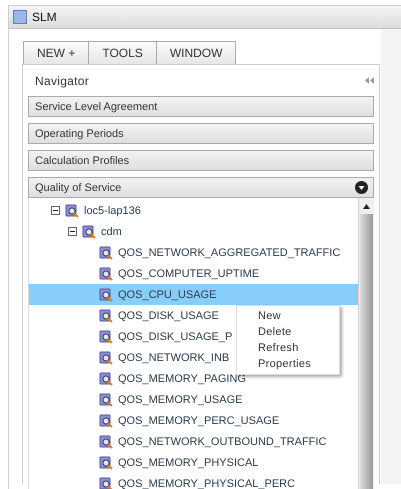 This screenshot has width=401, height=489. What do you see at coordinates (288, 332) in the screenshot?
I see `context-menu-item: Delete` at bounding box center [288, 332].